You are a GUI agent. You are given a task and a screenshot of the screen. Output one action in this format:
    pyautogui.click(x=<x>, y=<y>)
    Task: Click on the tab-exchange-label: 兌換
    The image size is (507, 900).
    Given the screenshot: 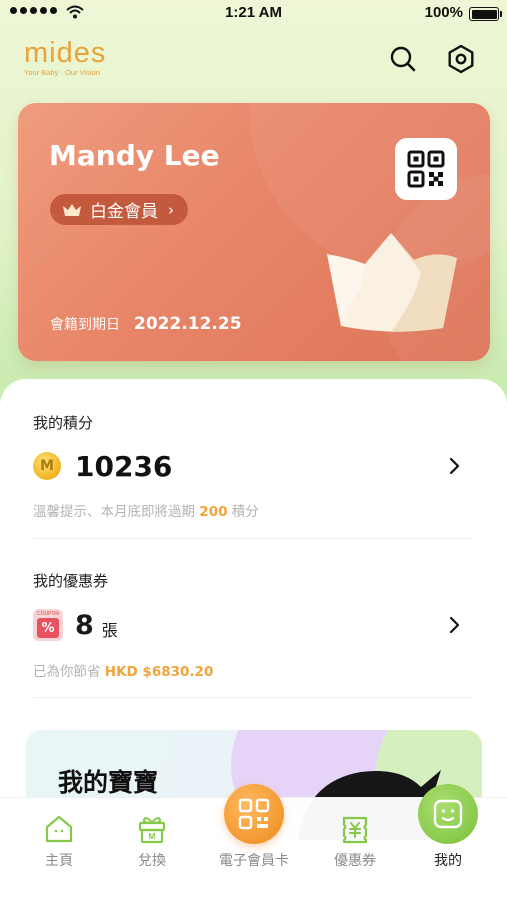 What is the action you would take?
    pyautogui.click(x=152, y=861)
    